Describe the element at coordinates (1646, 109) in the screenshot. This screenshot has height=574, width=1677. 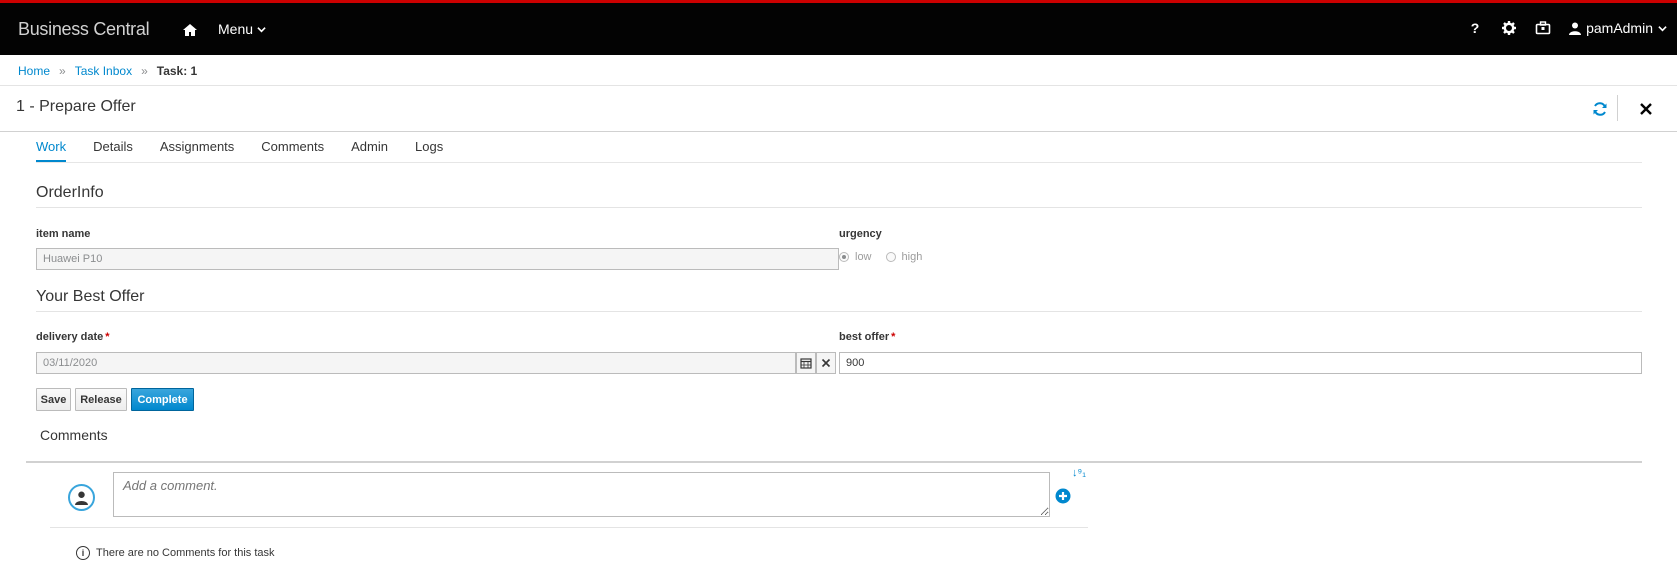
I see `close-icon` at that location.